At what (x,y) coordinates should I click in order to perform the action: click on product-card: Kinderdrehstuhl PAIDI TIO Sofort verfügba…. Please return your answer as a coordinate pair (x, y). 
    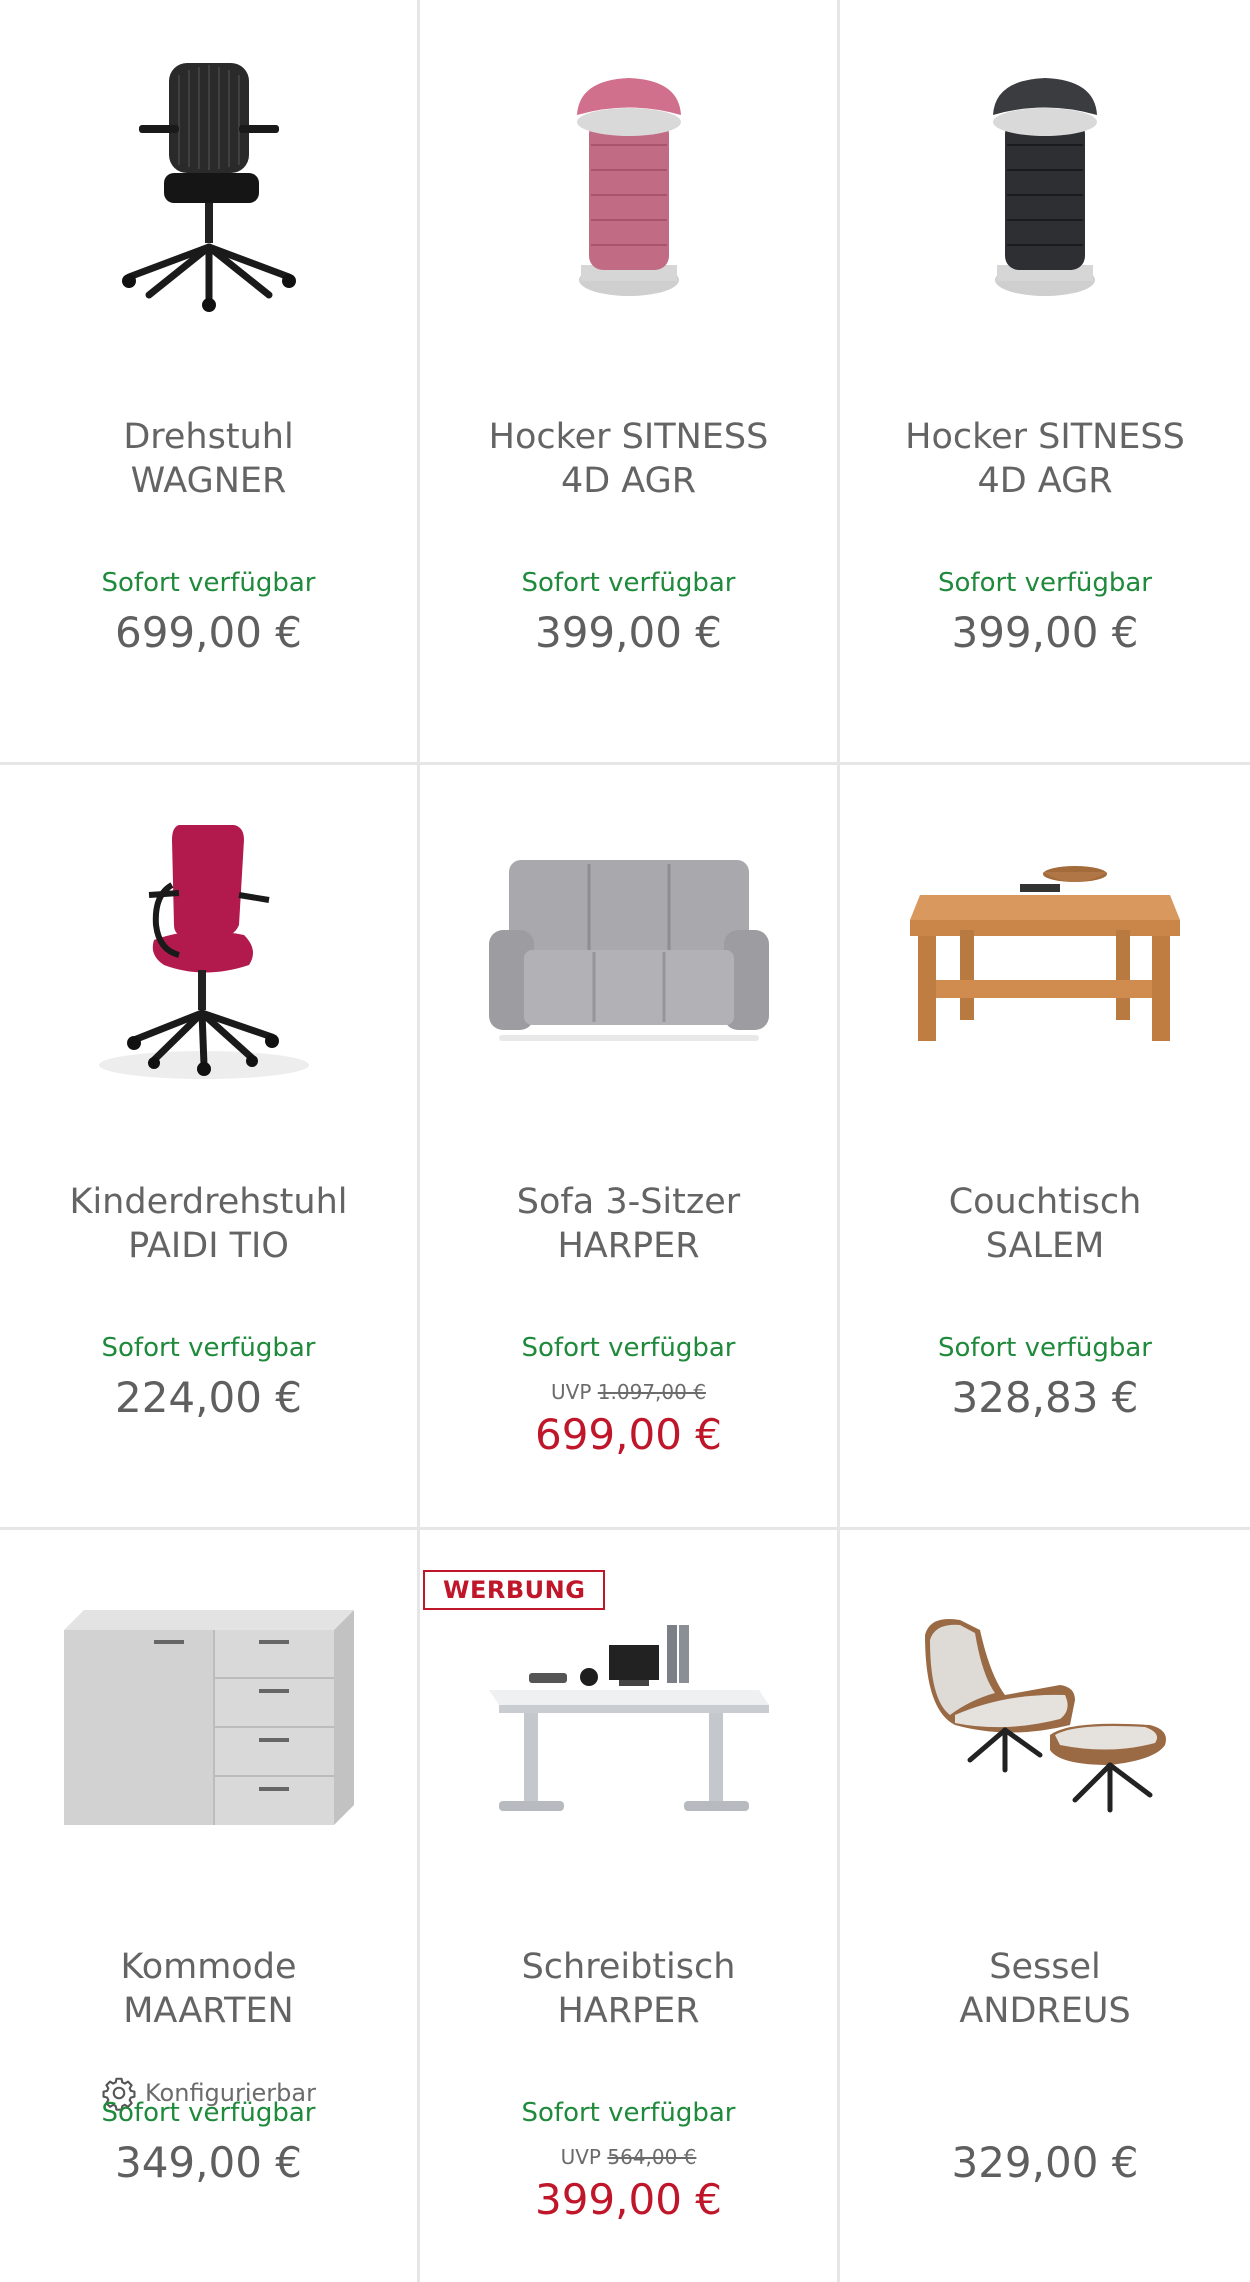
    Looking at the image, I should click on (208, 1146).